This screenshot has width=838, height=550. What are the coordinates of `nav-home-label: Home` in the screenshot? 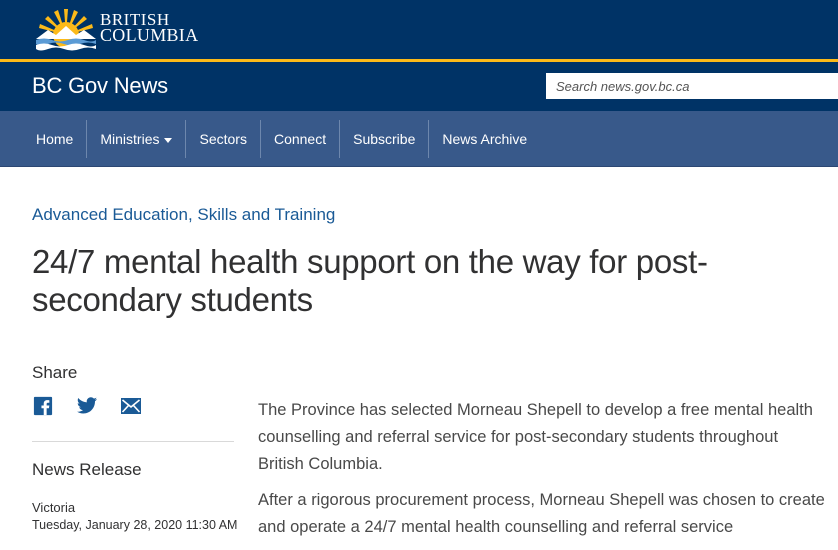 It's located at (55, 139).